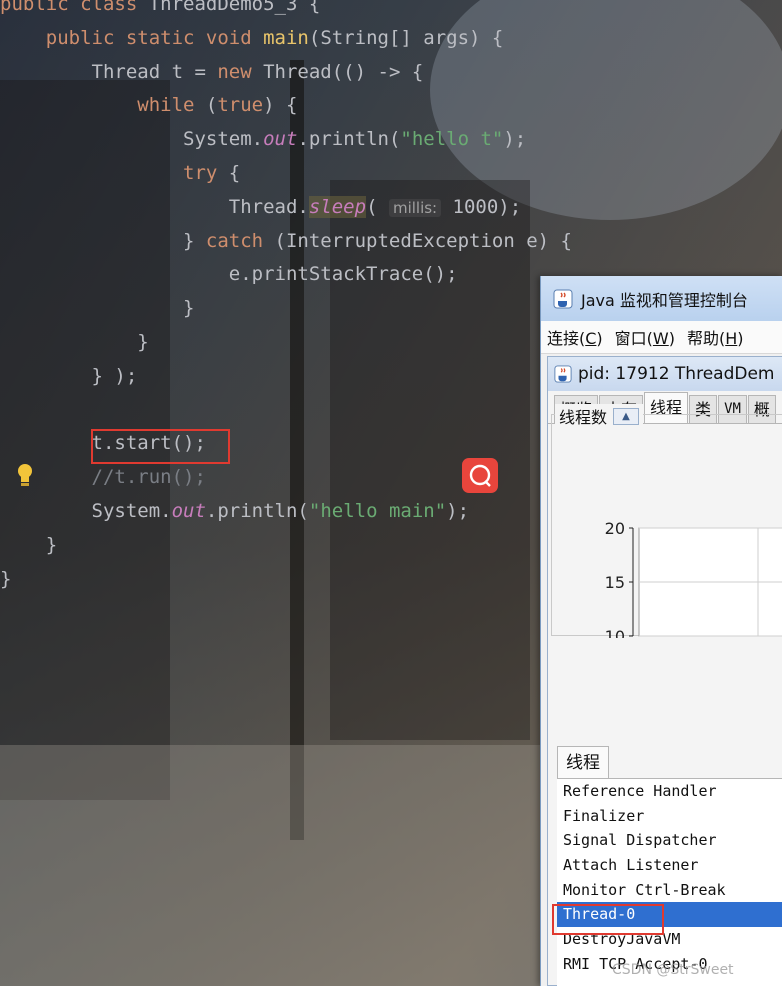 This screenshot has height=986, width=782. What do you see at coordinates (132, 37) in the screenshot?
I see `code-token: public static void` at bounding box center [132, 37].